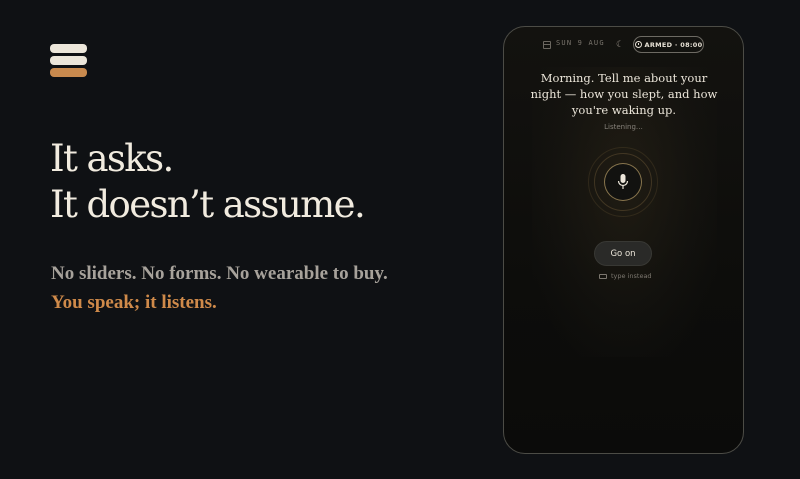  Describe the element at coordinates (603, 276) in the screenshot. I see `keyboard-icon` at that location.